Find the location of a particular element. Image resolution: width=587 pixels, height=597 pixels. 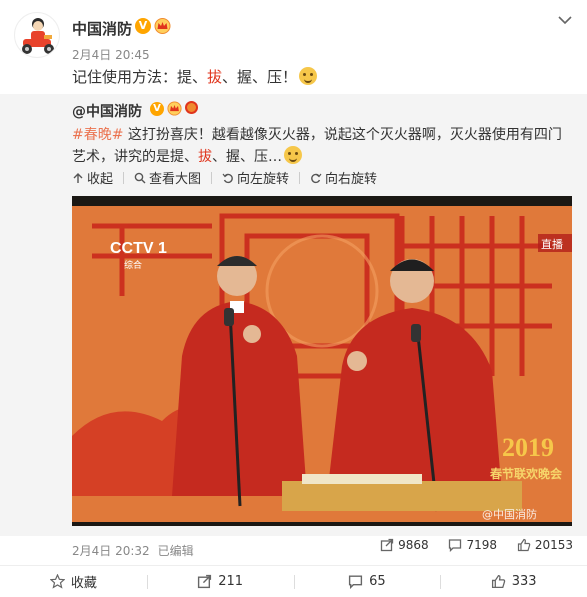

gala-text: 春节联欢晚会 is located at coordinates (526, 473).